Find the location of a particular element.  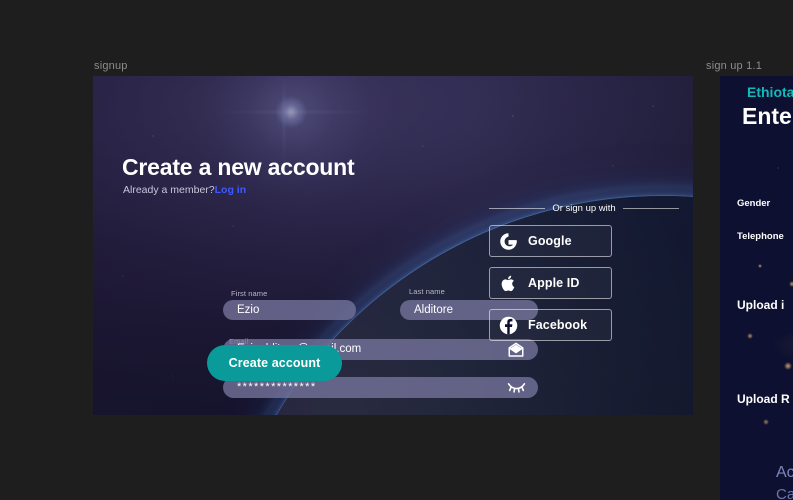

upload-resume-label: Upload R is located at coordinates (763, 399).